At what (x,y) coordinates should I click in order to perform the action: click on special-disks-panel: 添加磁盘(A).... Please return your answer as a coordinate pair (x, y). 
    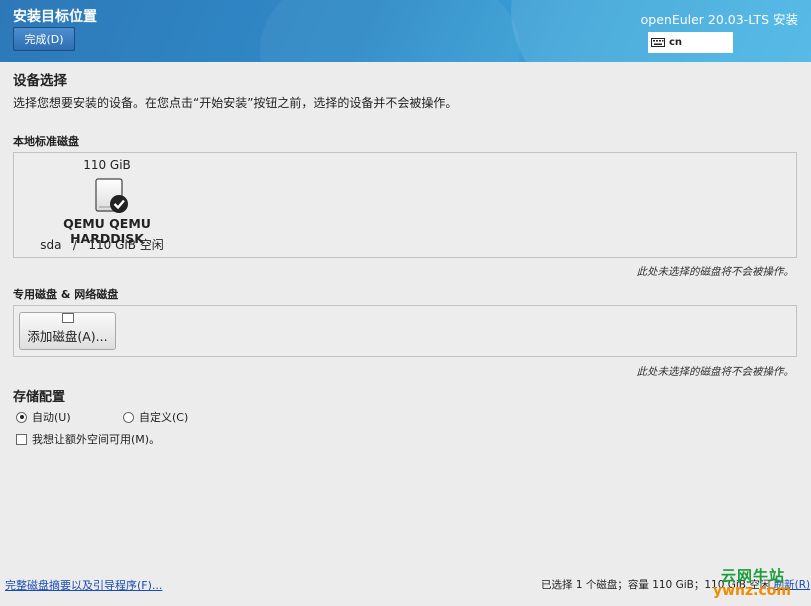
    Looking at the image, I should click on (405, 331).